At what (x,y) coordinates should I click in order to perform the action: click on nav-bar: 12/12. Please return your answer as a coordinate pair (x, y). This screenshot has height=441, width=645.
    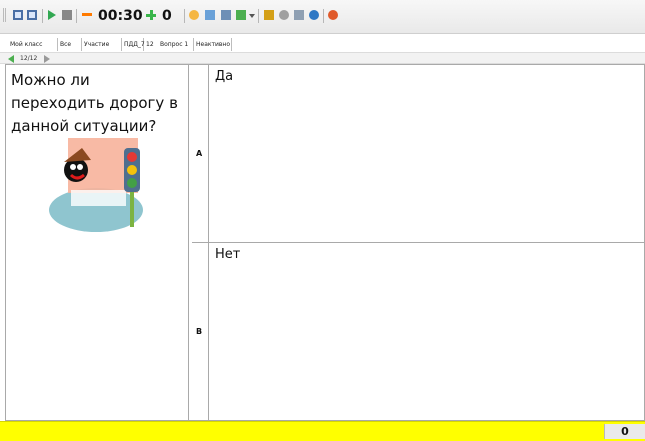
    Looking at the image, I should click on (322, 58).